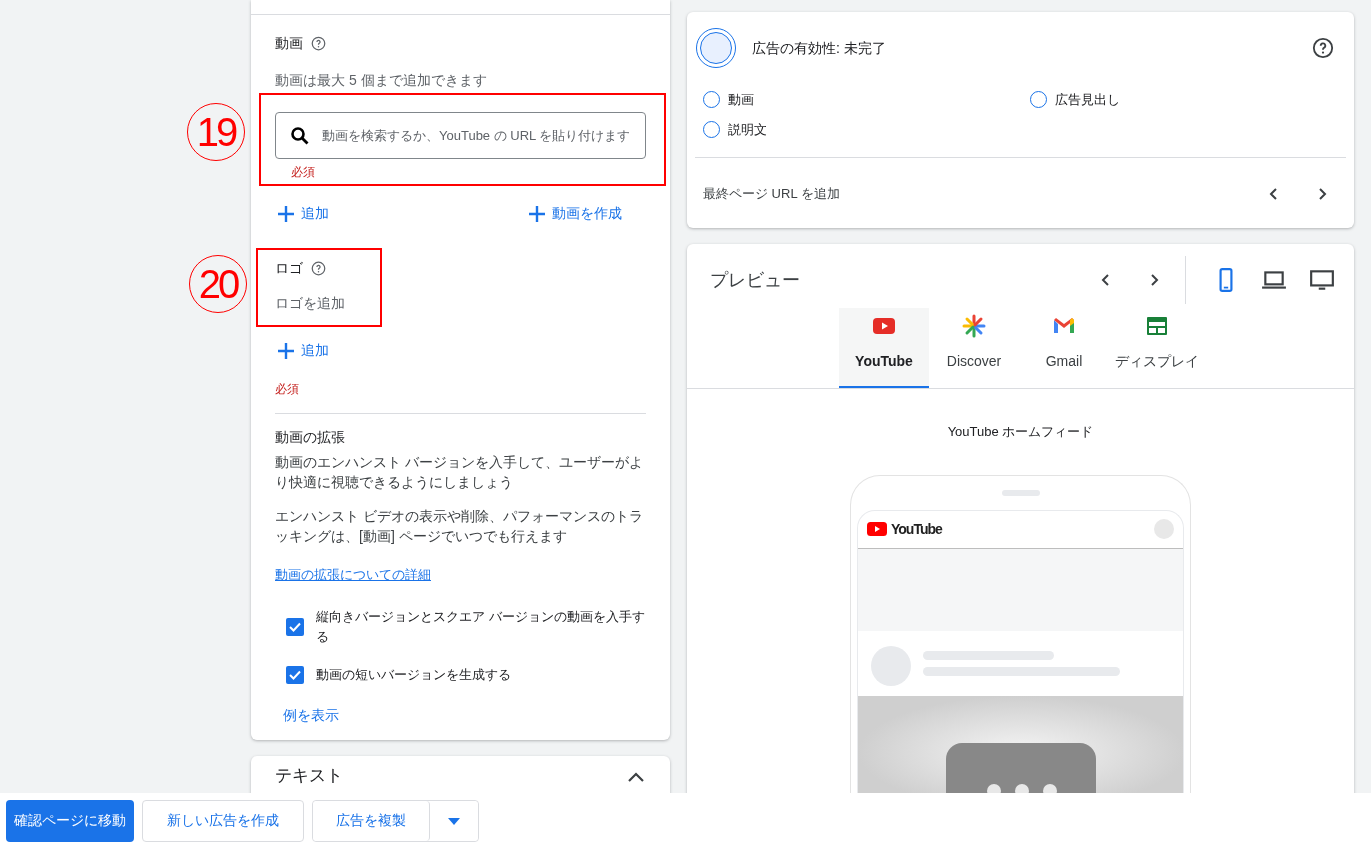 The height and width of the screenshot is (848, 1371). What do you see at coordinates (481, 626) in the screenshot?
I see `checkbox-label: 縦向きバージョンとスクエア バージョンの動画を入手する` at bounding box center [481, 626].